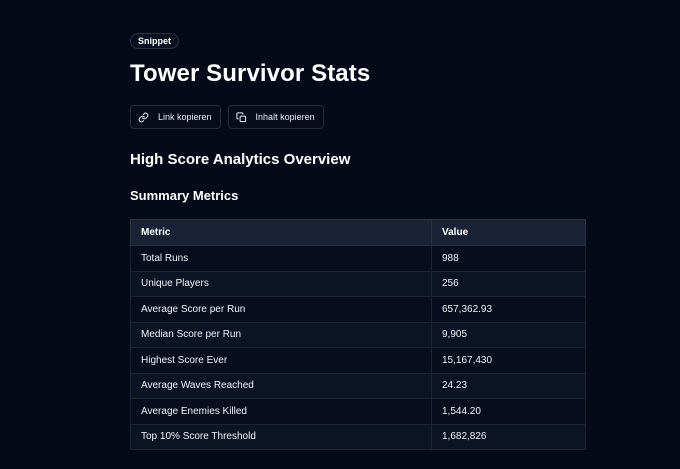  I want to click on table-header-row: Metric Value, so click(358, 232).